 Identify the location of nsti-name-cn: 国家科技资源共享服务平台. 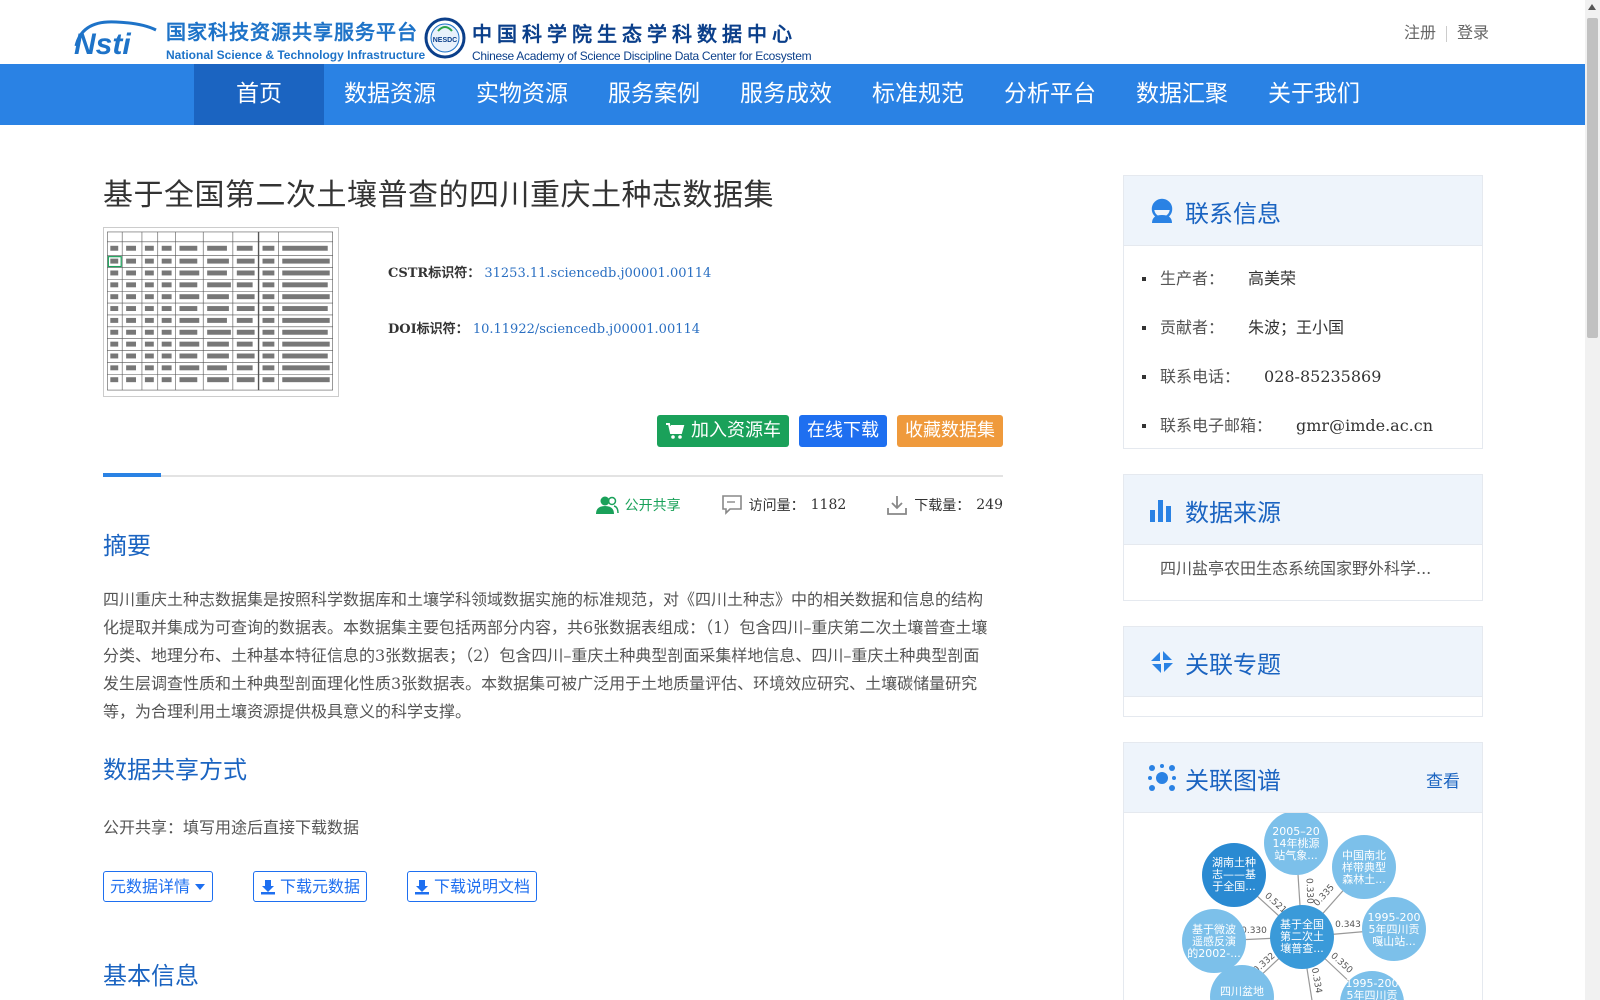
(292, 32).